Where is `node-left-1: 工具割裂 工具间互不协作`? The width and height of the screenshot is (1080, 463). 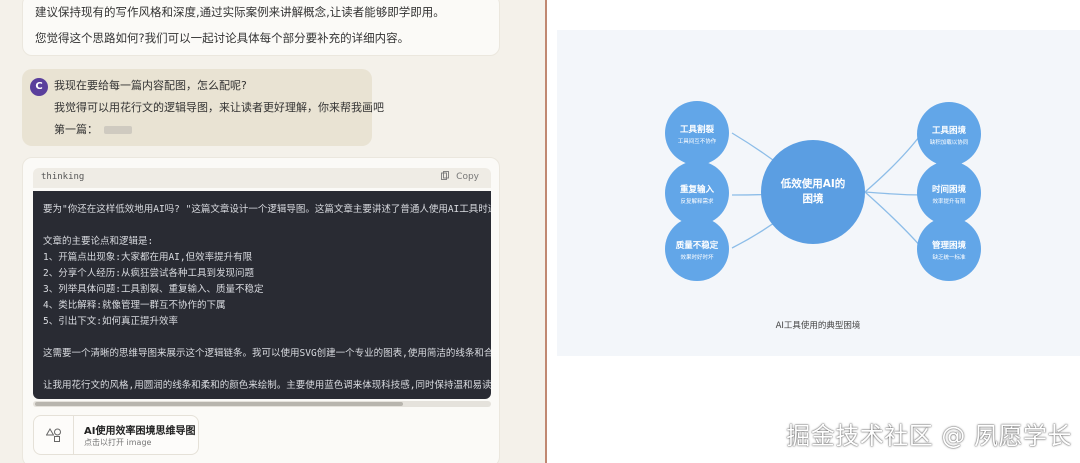
node-left-1: 工具割裂 工具间互不协作 is located at coordinates (697, 133).